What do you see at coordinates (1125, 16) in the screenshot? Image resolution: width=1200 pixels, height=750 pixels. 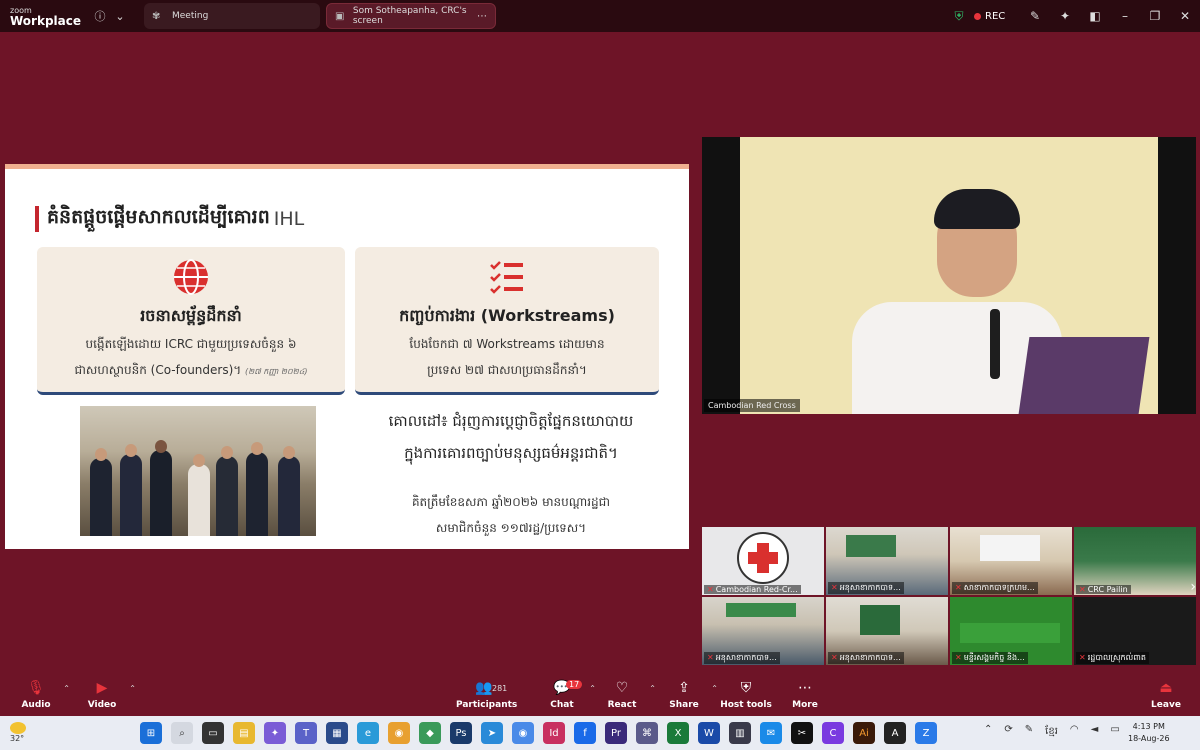 I see `minimize-icon: –` at bounding box center [1125, 16].